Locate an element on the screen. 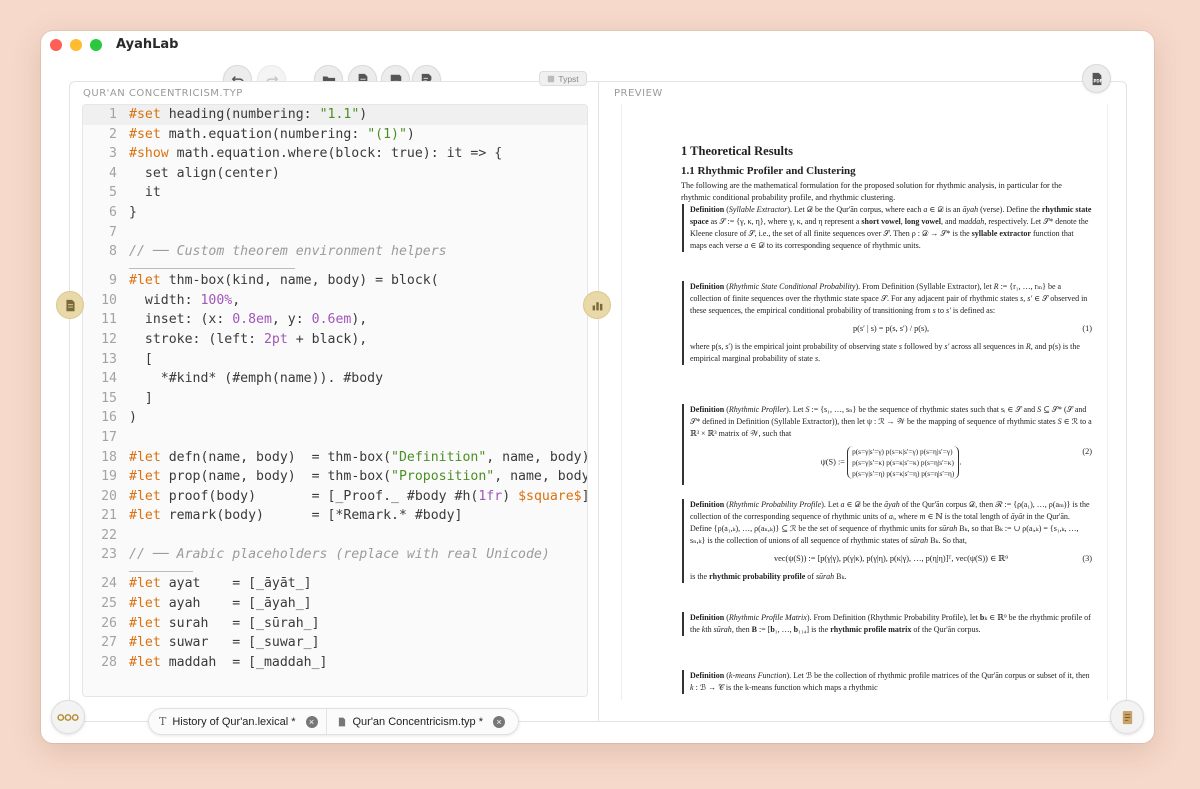 The height and width of the screenshot is (789, 1200). code-line: 15 ] is located at coordinates (335, 399).